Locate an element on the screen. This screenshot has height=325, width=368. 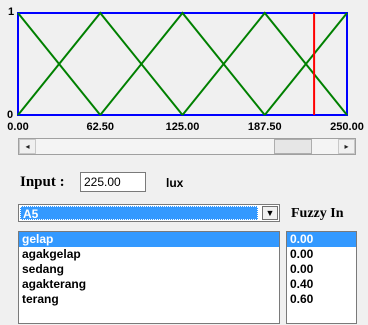
input-value-field: 225.00 is located at coordinates (113, 182).